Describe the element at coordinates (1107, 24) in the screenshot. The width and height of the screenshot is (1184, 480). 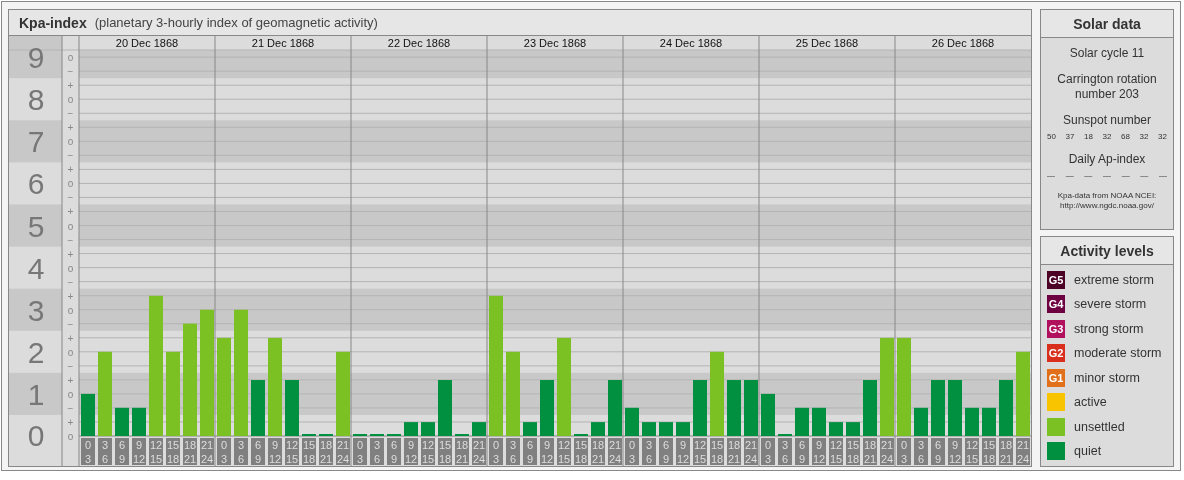
I see `panel-title: Solar data` at that location.